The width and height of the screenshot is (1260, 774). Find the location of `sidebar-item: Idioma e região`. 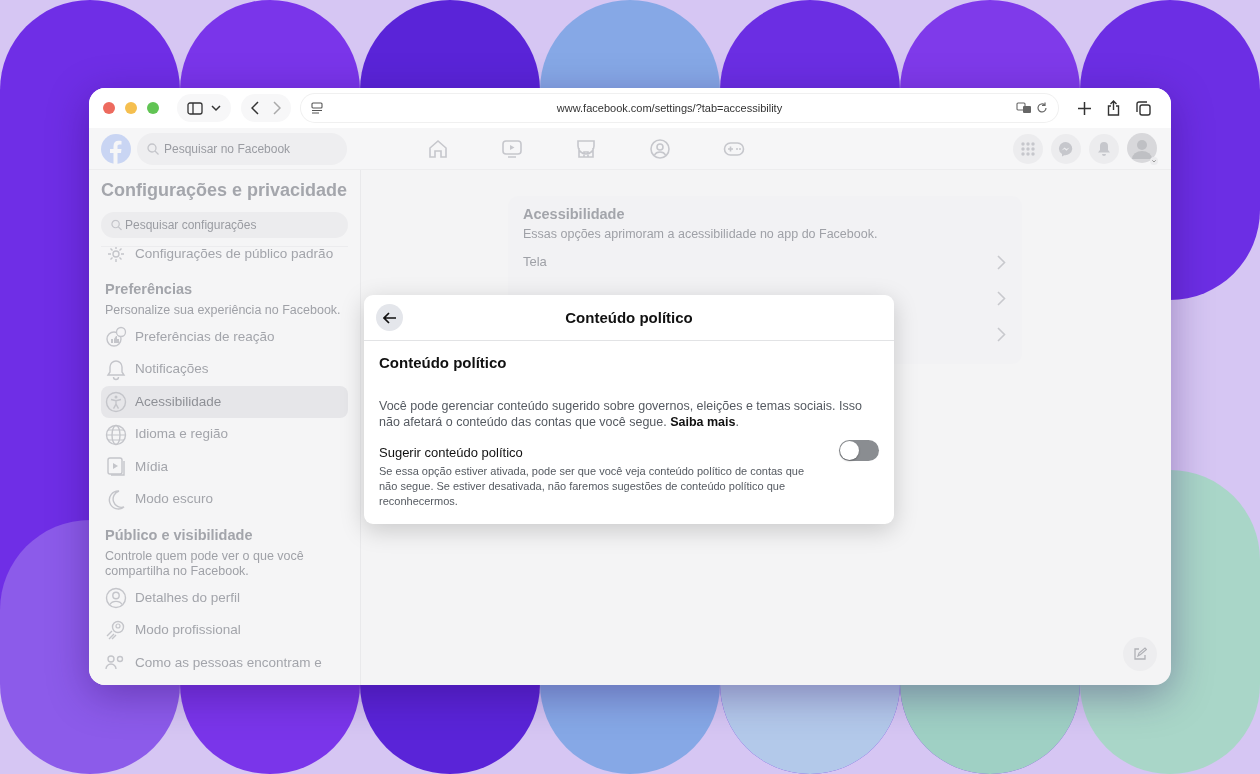

sidebar-item: Idioma e região is located at coordinates (224, 434).